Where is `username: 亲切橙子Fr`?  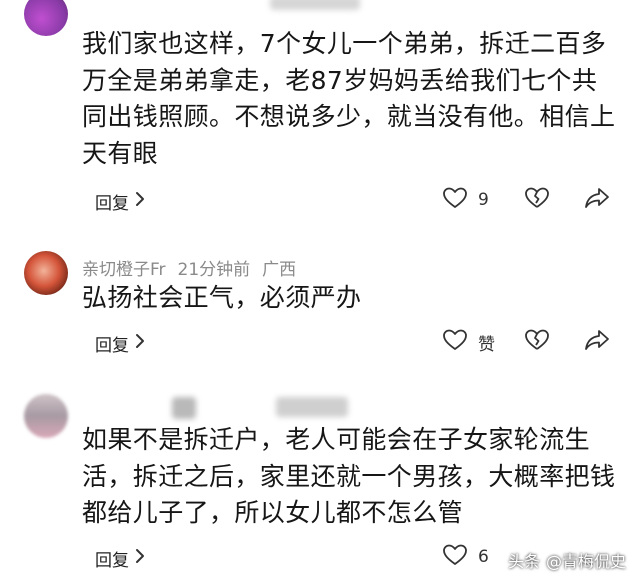
username: 亲切橙子Fr is located at coordinates (124, 267).